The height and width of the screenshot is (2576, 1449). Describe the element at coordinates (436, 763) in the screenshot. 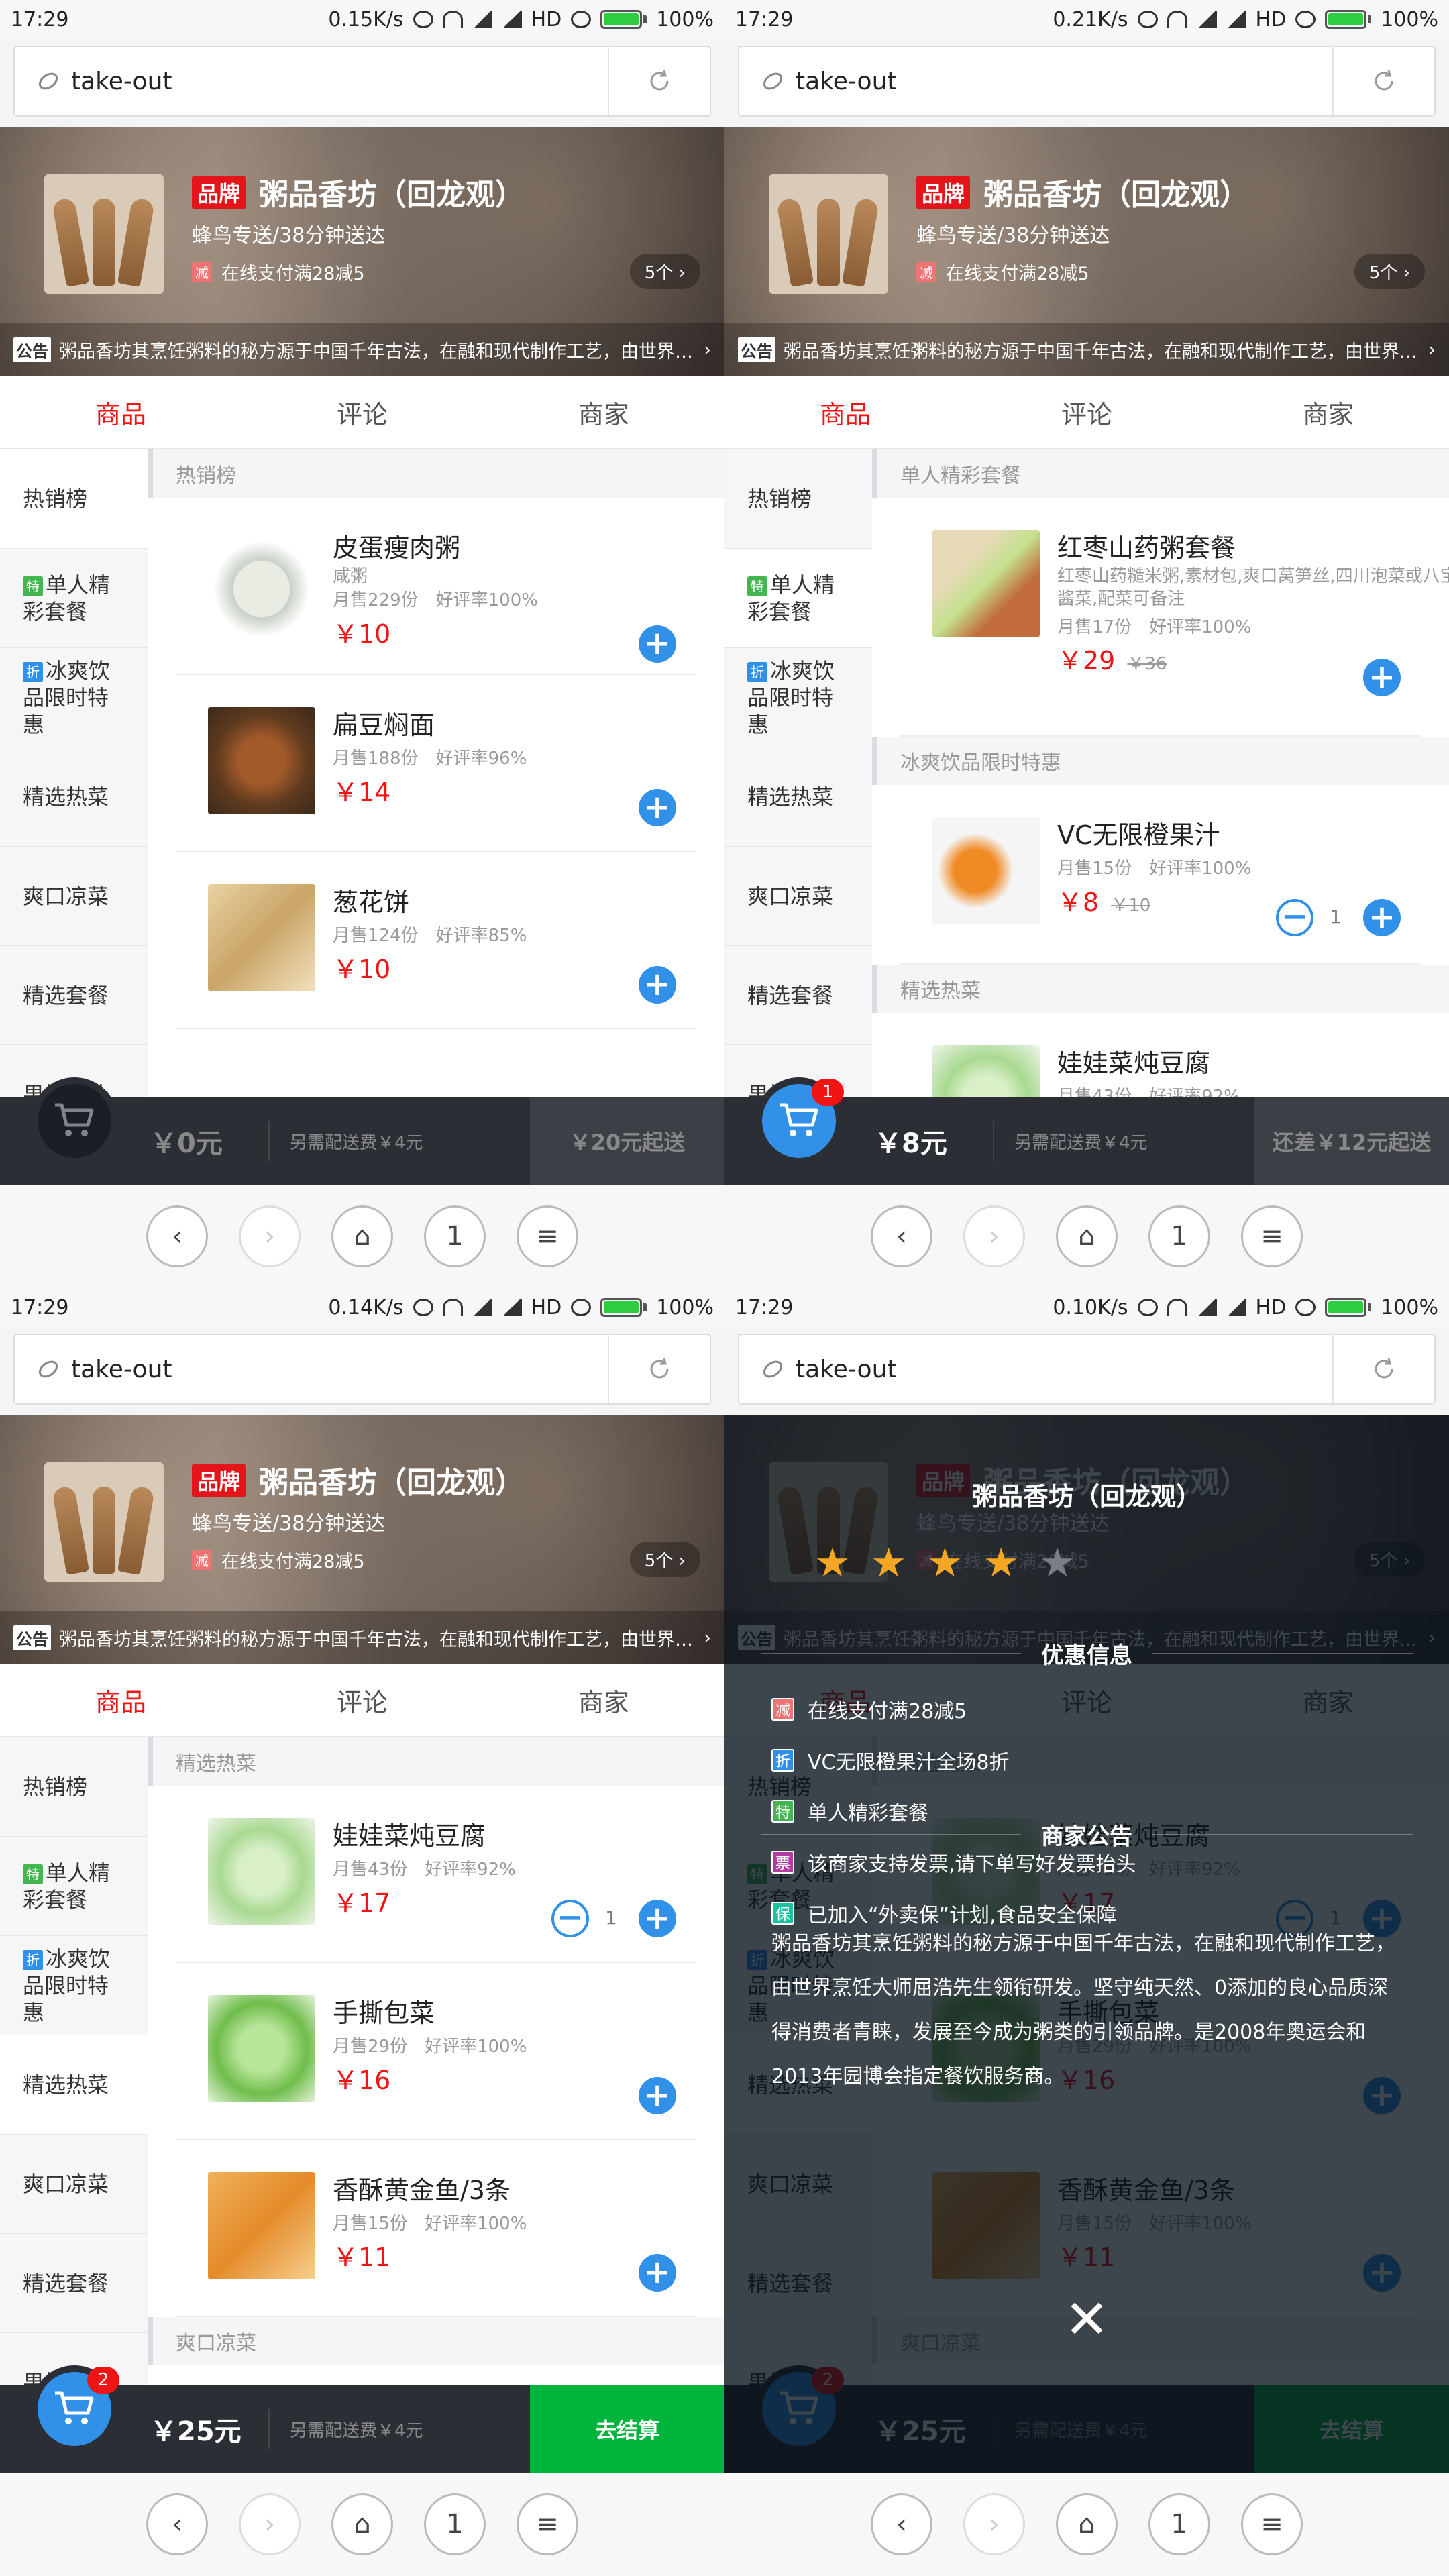

I see `food-item: 扁豆焖面 月售188份 好评率96% ￥14 +` at that location.